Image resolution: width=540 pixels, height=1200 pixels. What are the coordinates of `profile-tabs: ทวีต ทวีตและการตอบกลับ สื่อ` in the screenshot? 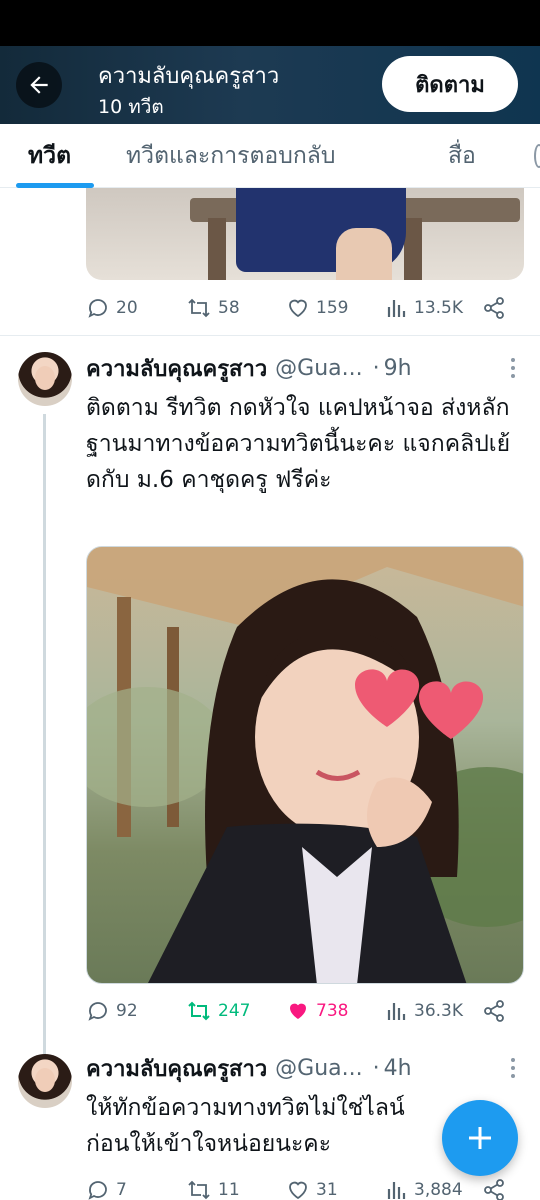 It's located at (270, 156).